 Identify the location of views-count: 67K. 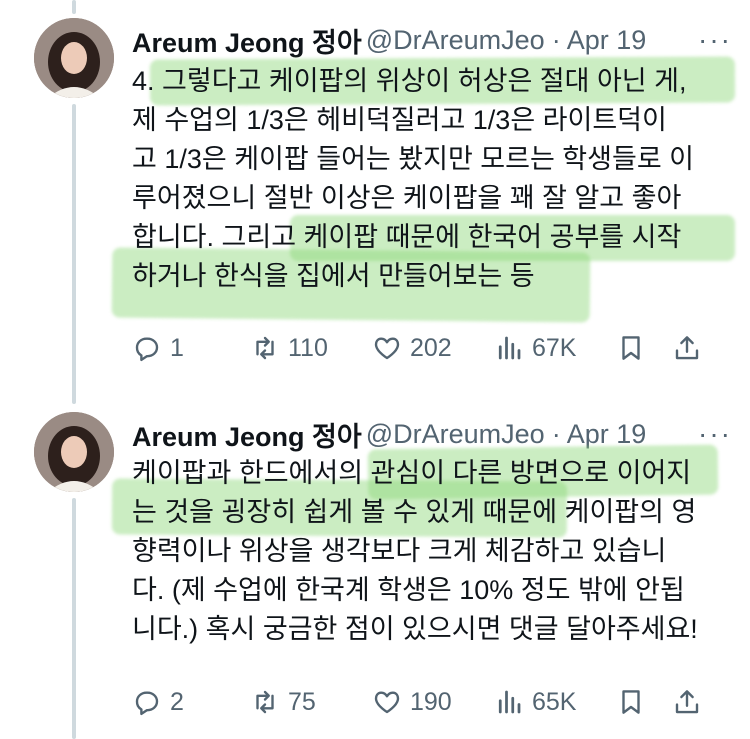
(554, 347).